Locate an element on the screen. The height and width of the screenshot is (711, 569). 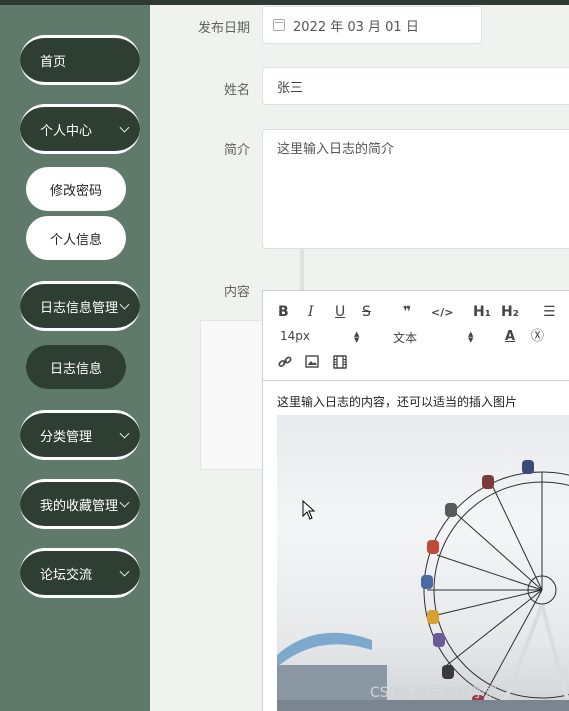
underline-button: U is located at coordinates (340, 312).